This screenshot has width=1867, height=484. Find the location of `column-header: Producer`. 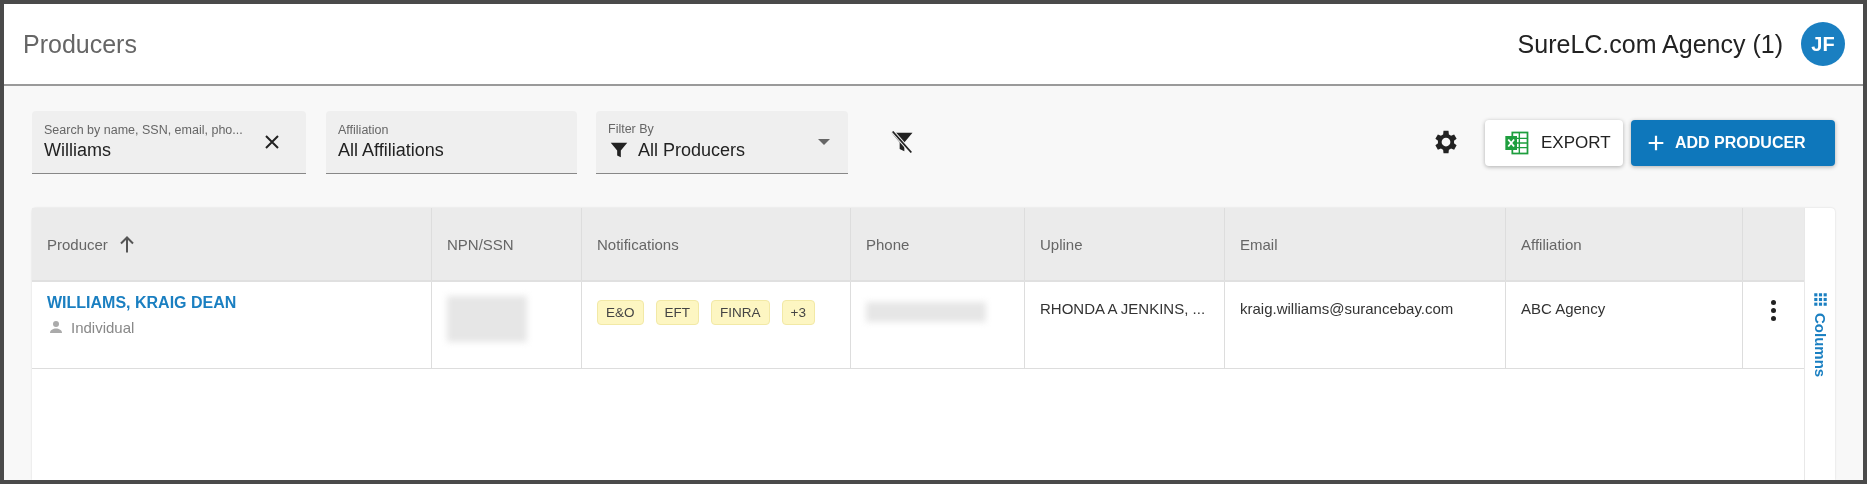

column-header: Producer is located at coordinates (77, 244).